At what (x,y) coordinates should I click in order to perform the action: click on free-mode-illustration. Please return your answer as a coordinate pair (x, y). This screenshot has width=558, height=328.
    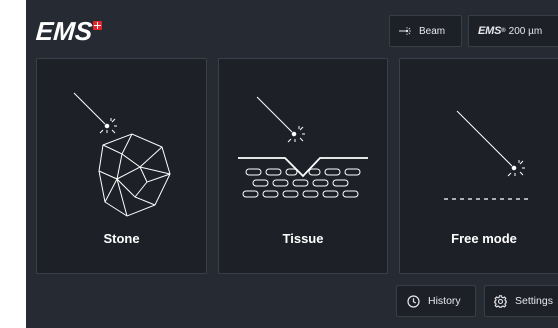
    Looking at the image, I should click on (486, 155).